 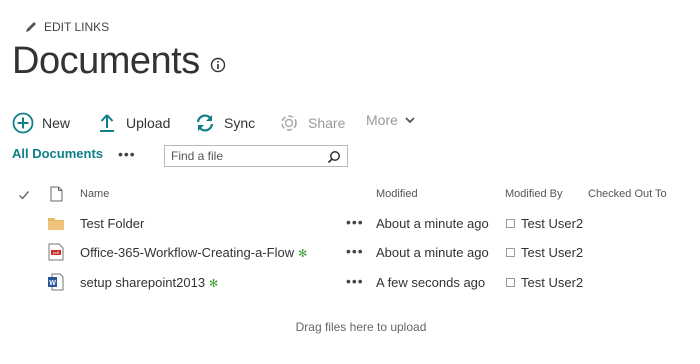 I want to click on svg-text: pdf, so click(x=56, y=252).